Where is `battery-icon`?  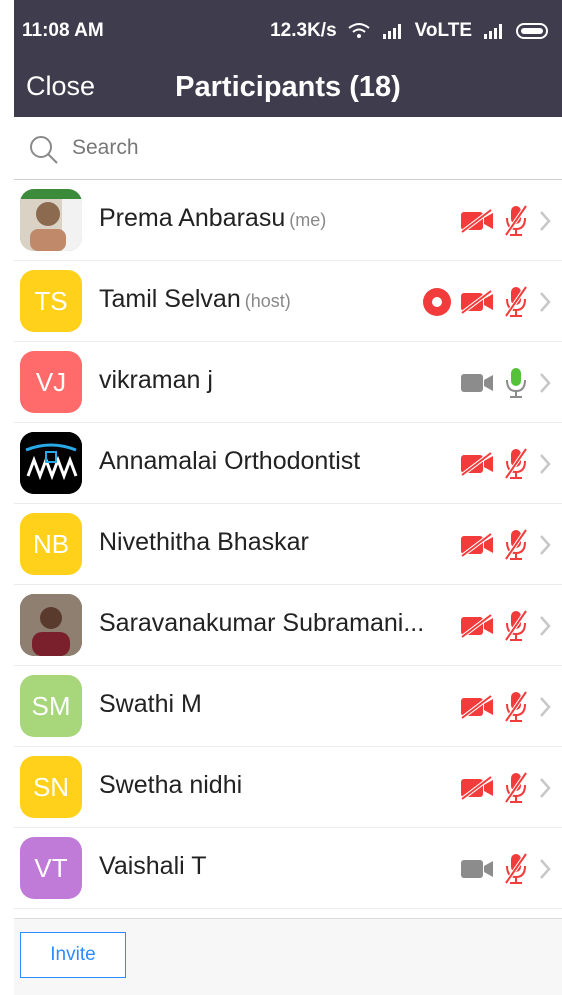 battery-icon is located at coordinates (534, 31).